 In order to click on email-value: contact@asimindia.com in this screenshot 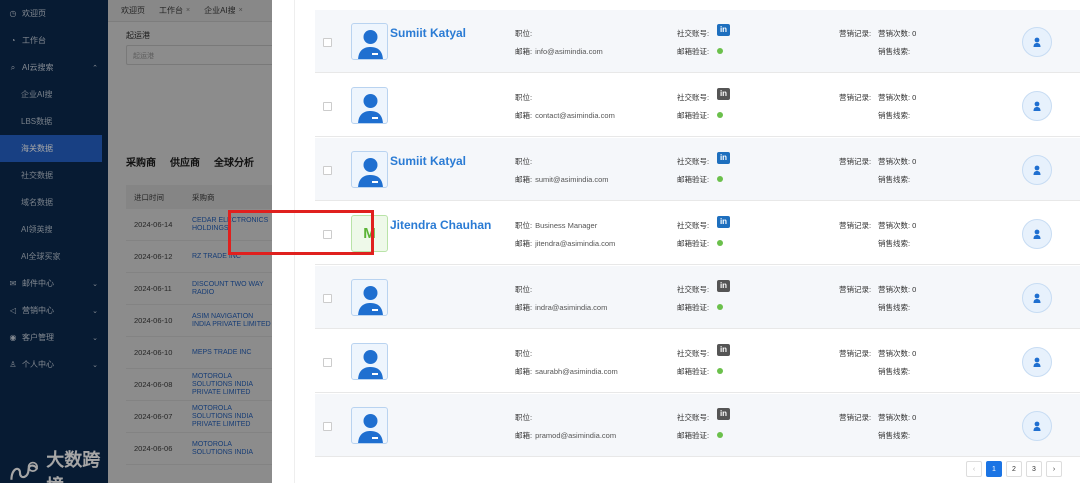, I will do `click(575, 115)`.